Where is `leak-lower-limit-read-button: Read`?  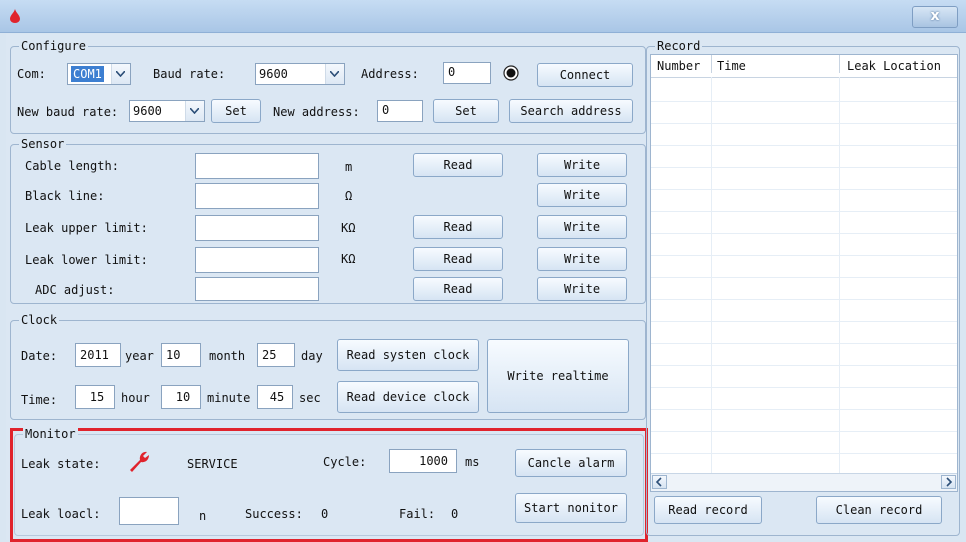
leak-lower-limit-read-button: Read is located at coordinates (458, 259).